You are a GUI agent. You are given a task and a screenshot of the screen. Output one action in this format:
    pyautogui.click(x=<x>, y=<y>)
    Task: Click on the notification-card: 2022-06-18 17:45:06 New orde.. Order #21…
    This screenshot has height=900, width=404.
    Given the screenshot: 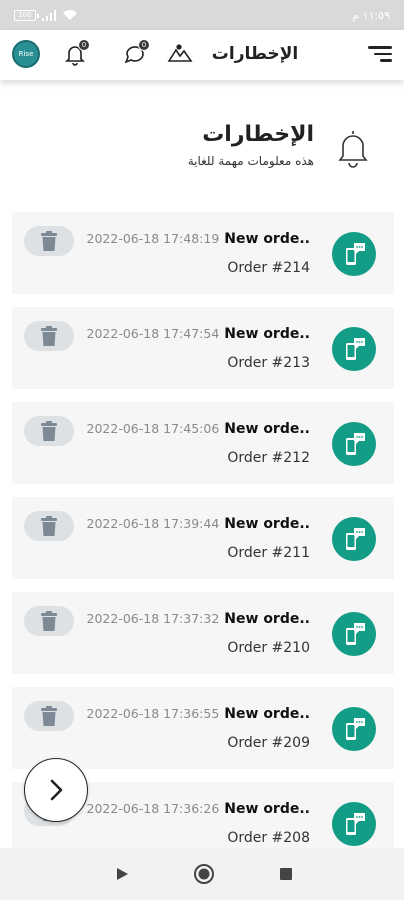 What is the action you would take?
    pyautogui.click(x=203, y=443)
    